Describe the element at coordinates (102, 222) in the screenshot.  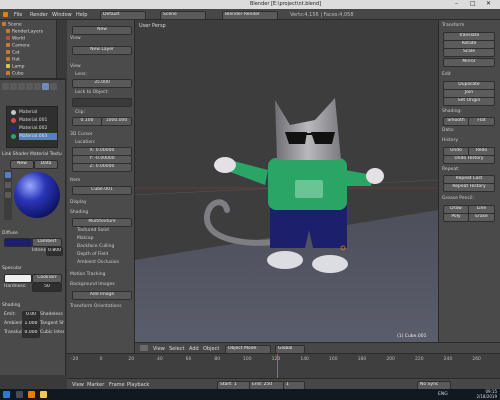
I see `multitexture-select: Multitexture` at that location.